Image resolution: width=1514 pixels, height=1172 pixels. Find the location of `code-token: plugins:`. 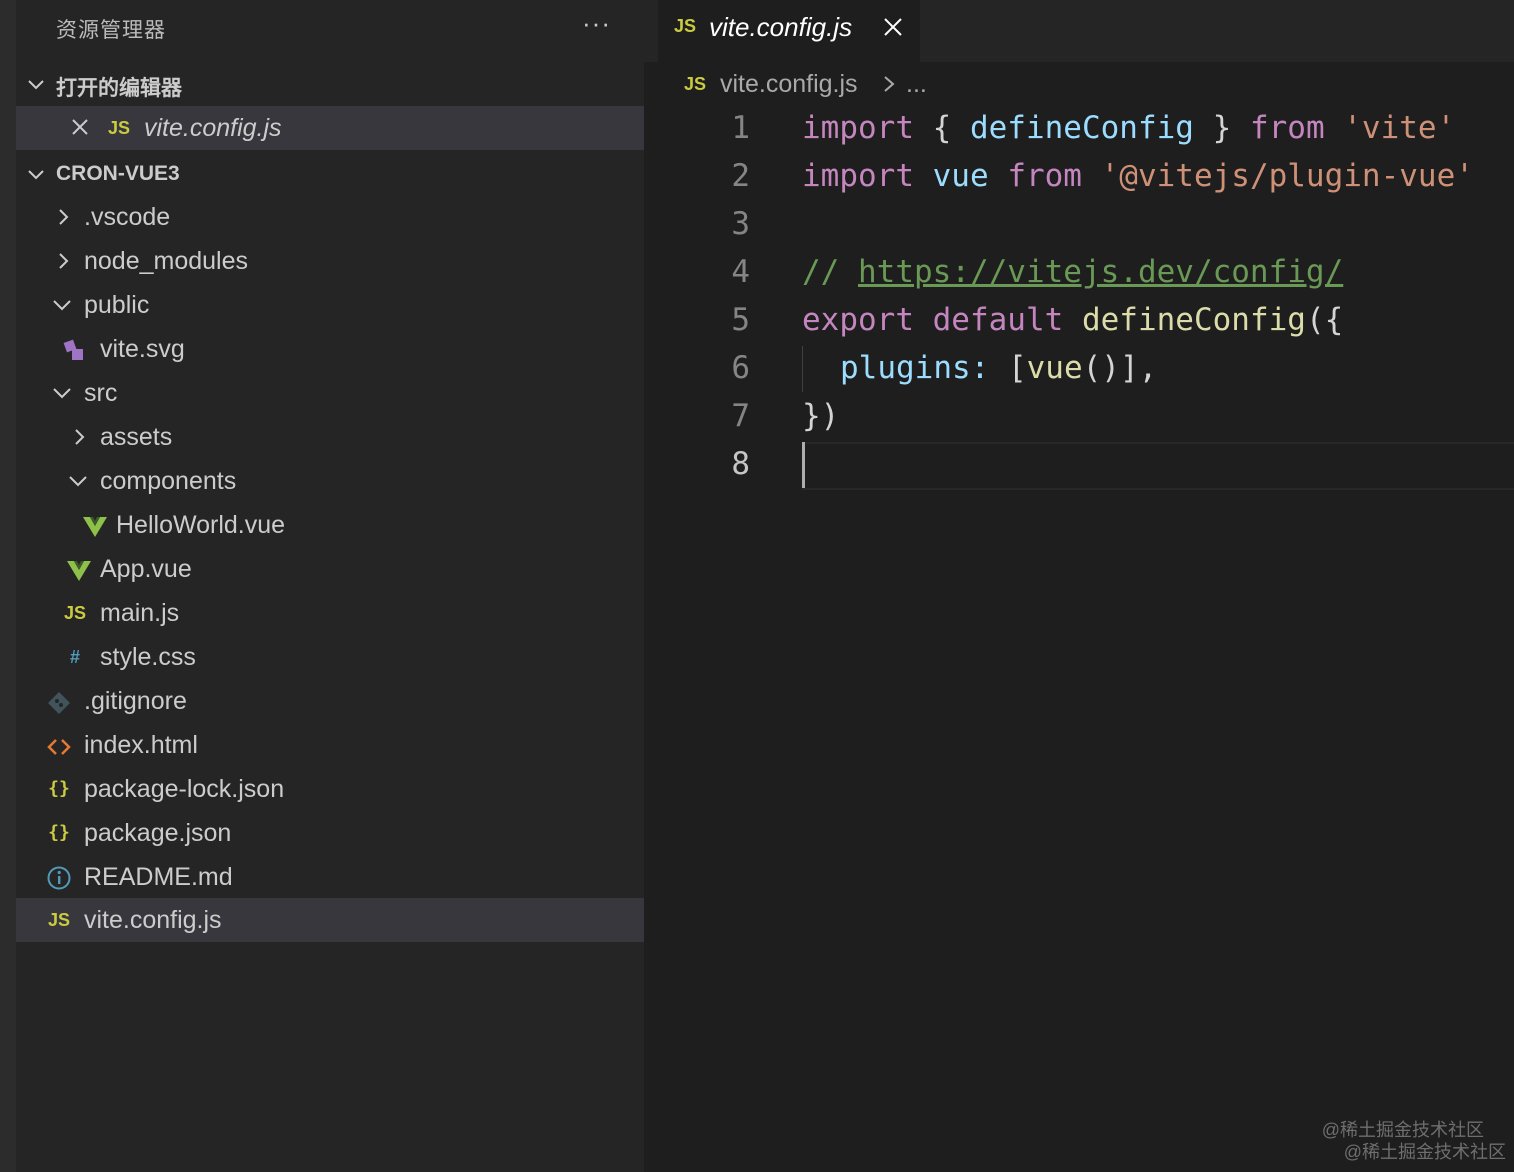

code-token: plugins: is located at coordinates (915, 368).